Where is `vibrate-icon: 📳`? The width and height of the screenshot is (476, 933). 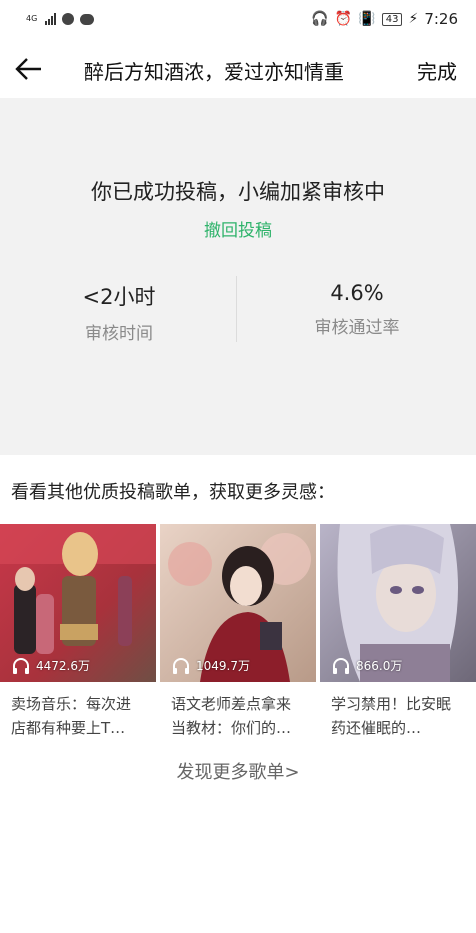
vibrate-icon: 📳 is located at coordinates (367, 19).